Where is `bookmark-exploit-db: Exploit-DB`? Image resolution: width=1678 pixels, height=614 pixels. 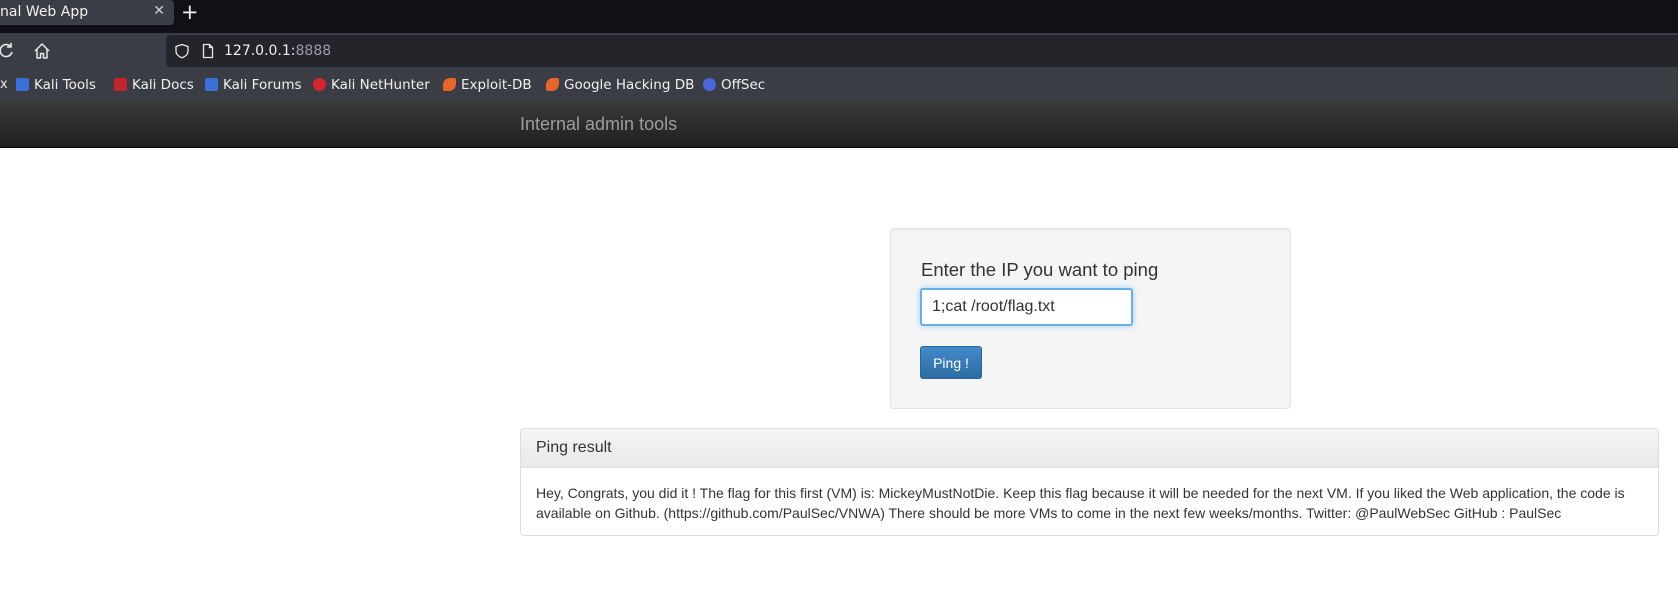
bookmark-exploit-db: Exploit-DB is located at coordinates (487, 86).